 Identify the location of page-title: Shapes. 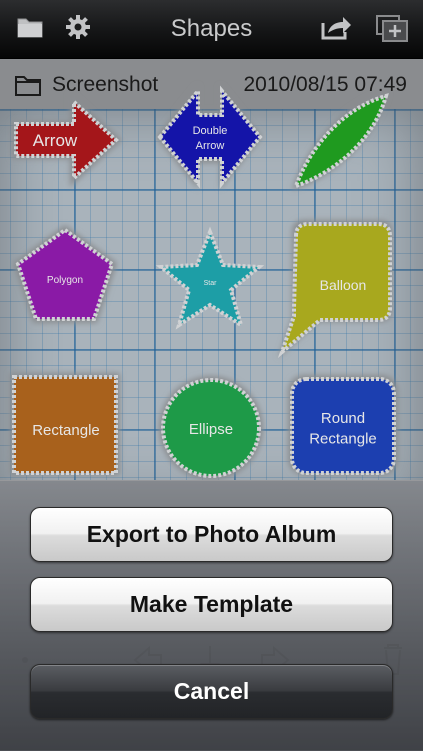
(211, 28).